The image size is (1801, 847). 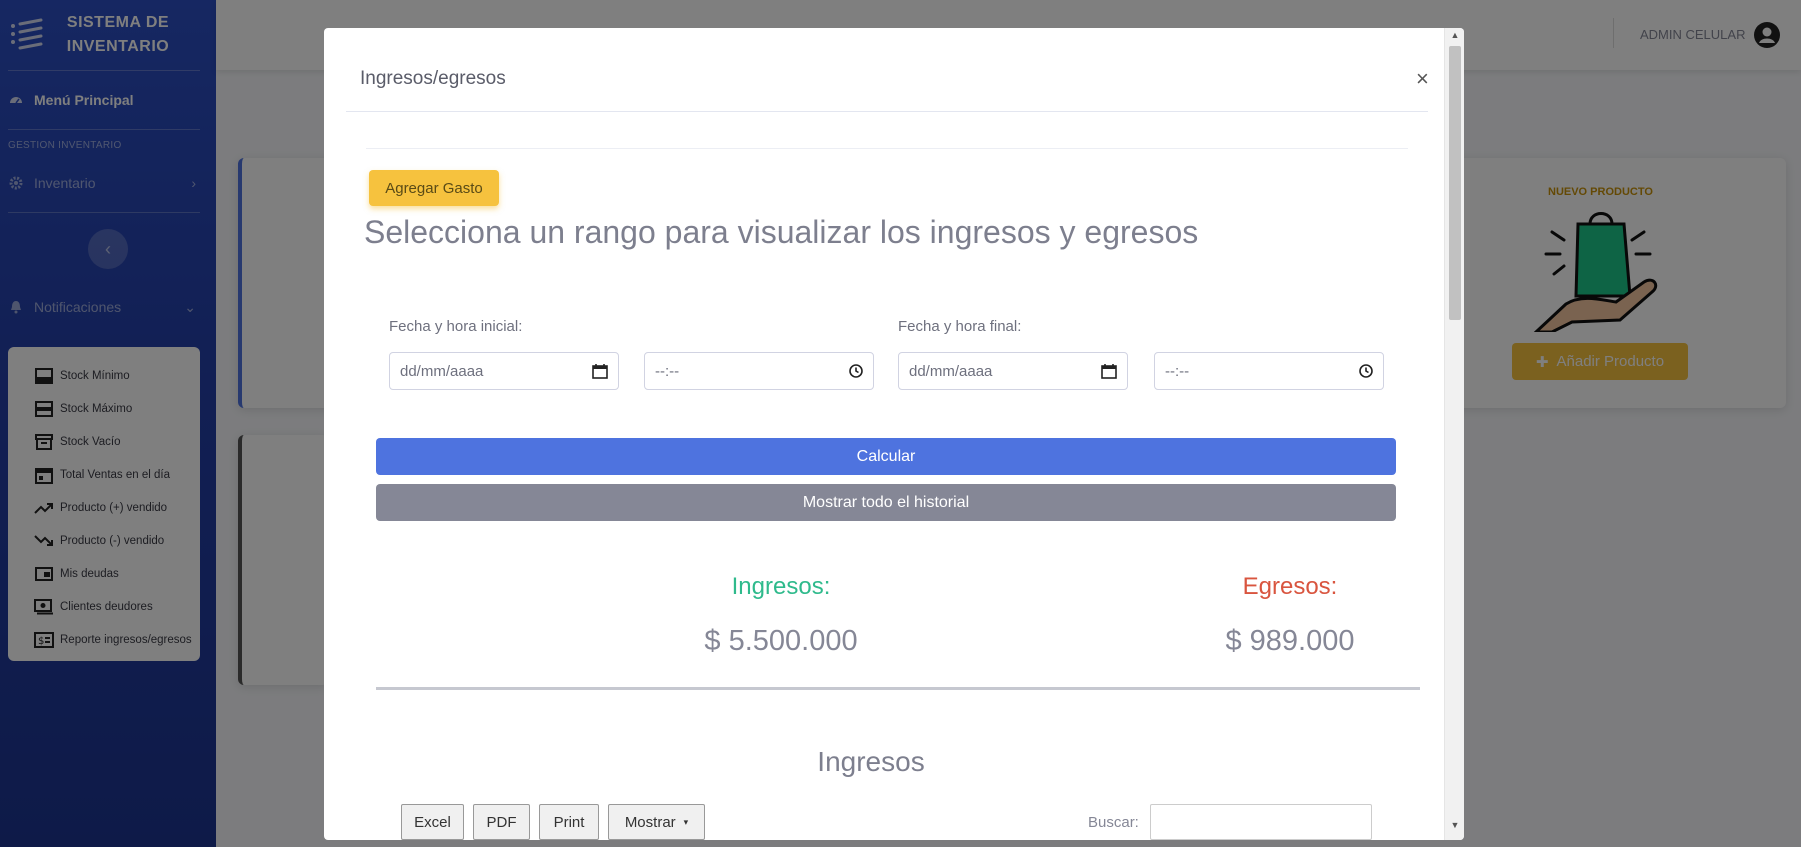 What do you see at coordinates (1454, 38) in the screenshot?
I see `scroll-up-arrow-icon: ▲` at bounding box center [1454, 38].